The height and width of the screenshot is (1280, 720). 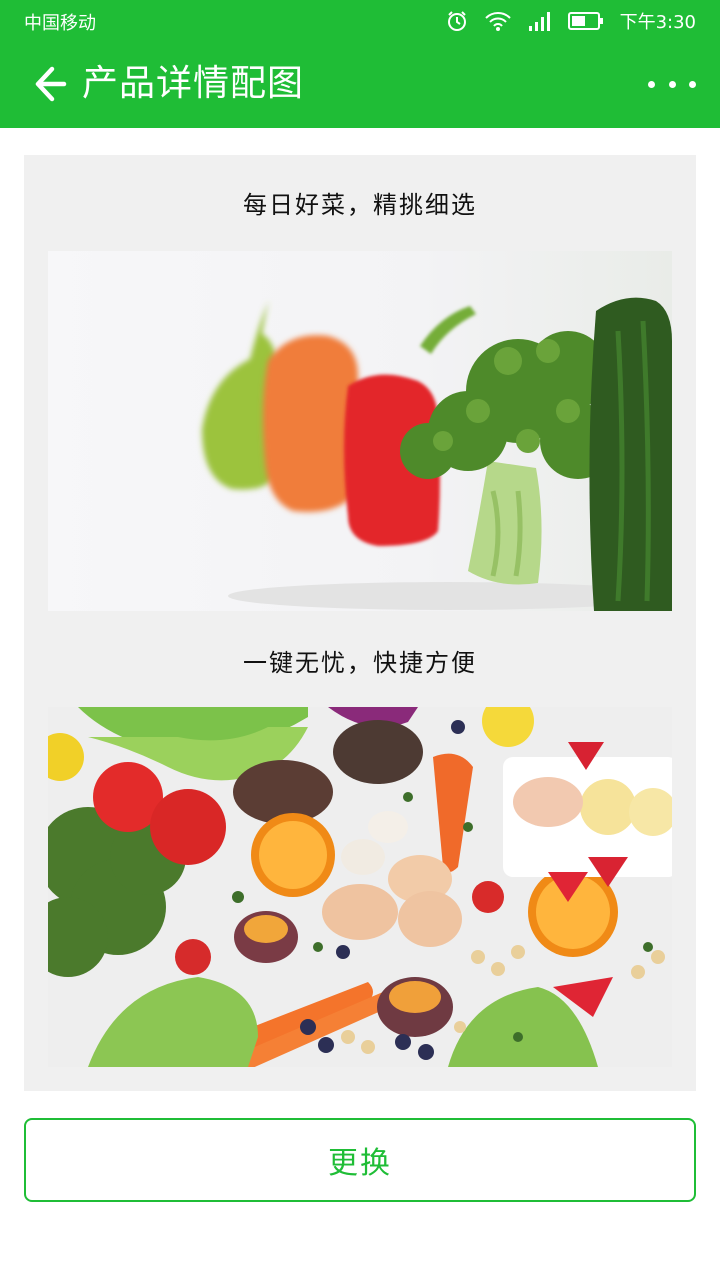 What do you see at coordinates (360, 205) in the screenshot?
I see `section-caption: 每日好菜，精挑细选` at bounding box center [360, 205].